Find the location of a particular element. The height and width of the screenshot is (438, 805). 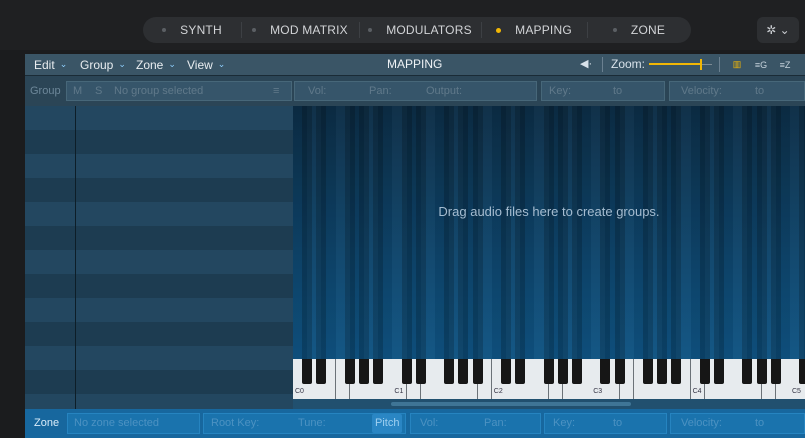

zone-tune-label: Tune: is located at coordinates (312, 423).